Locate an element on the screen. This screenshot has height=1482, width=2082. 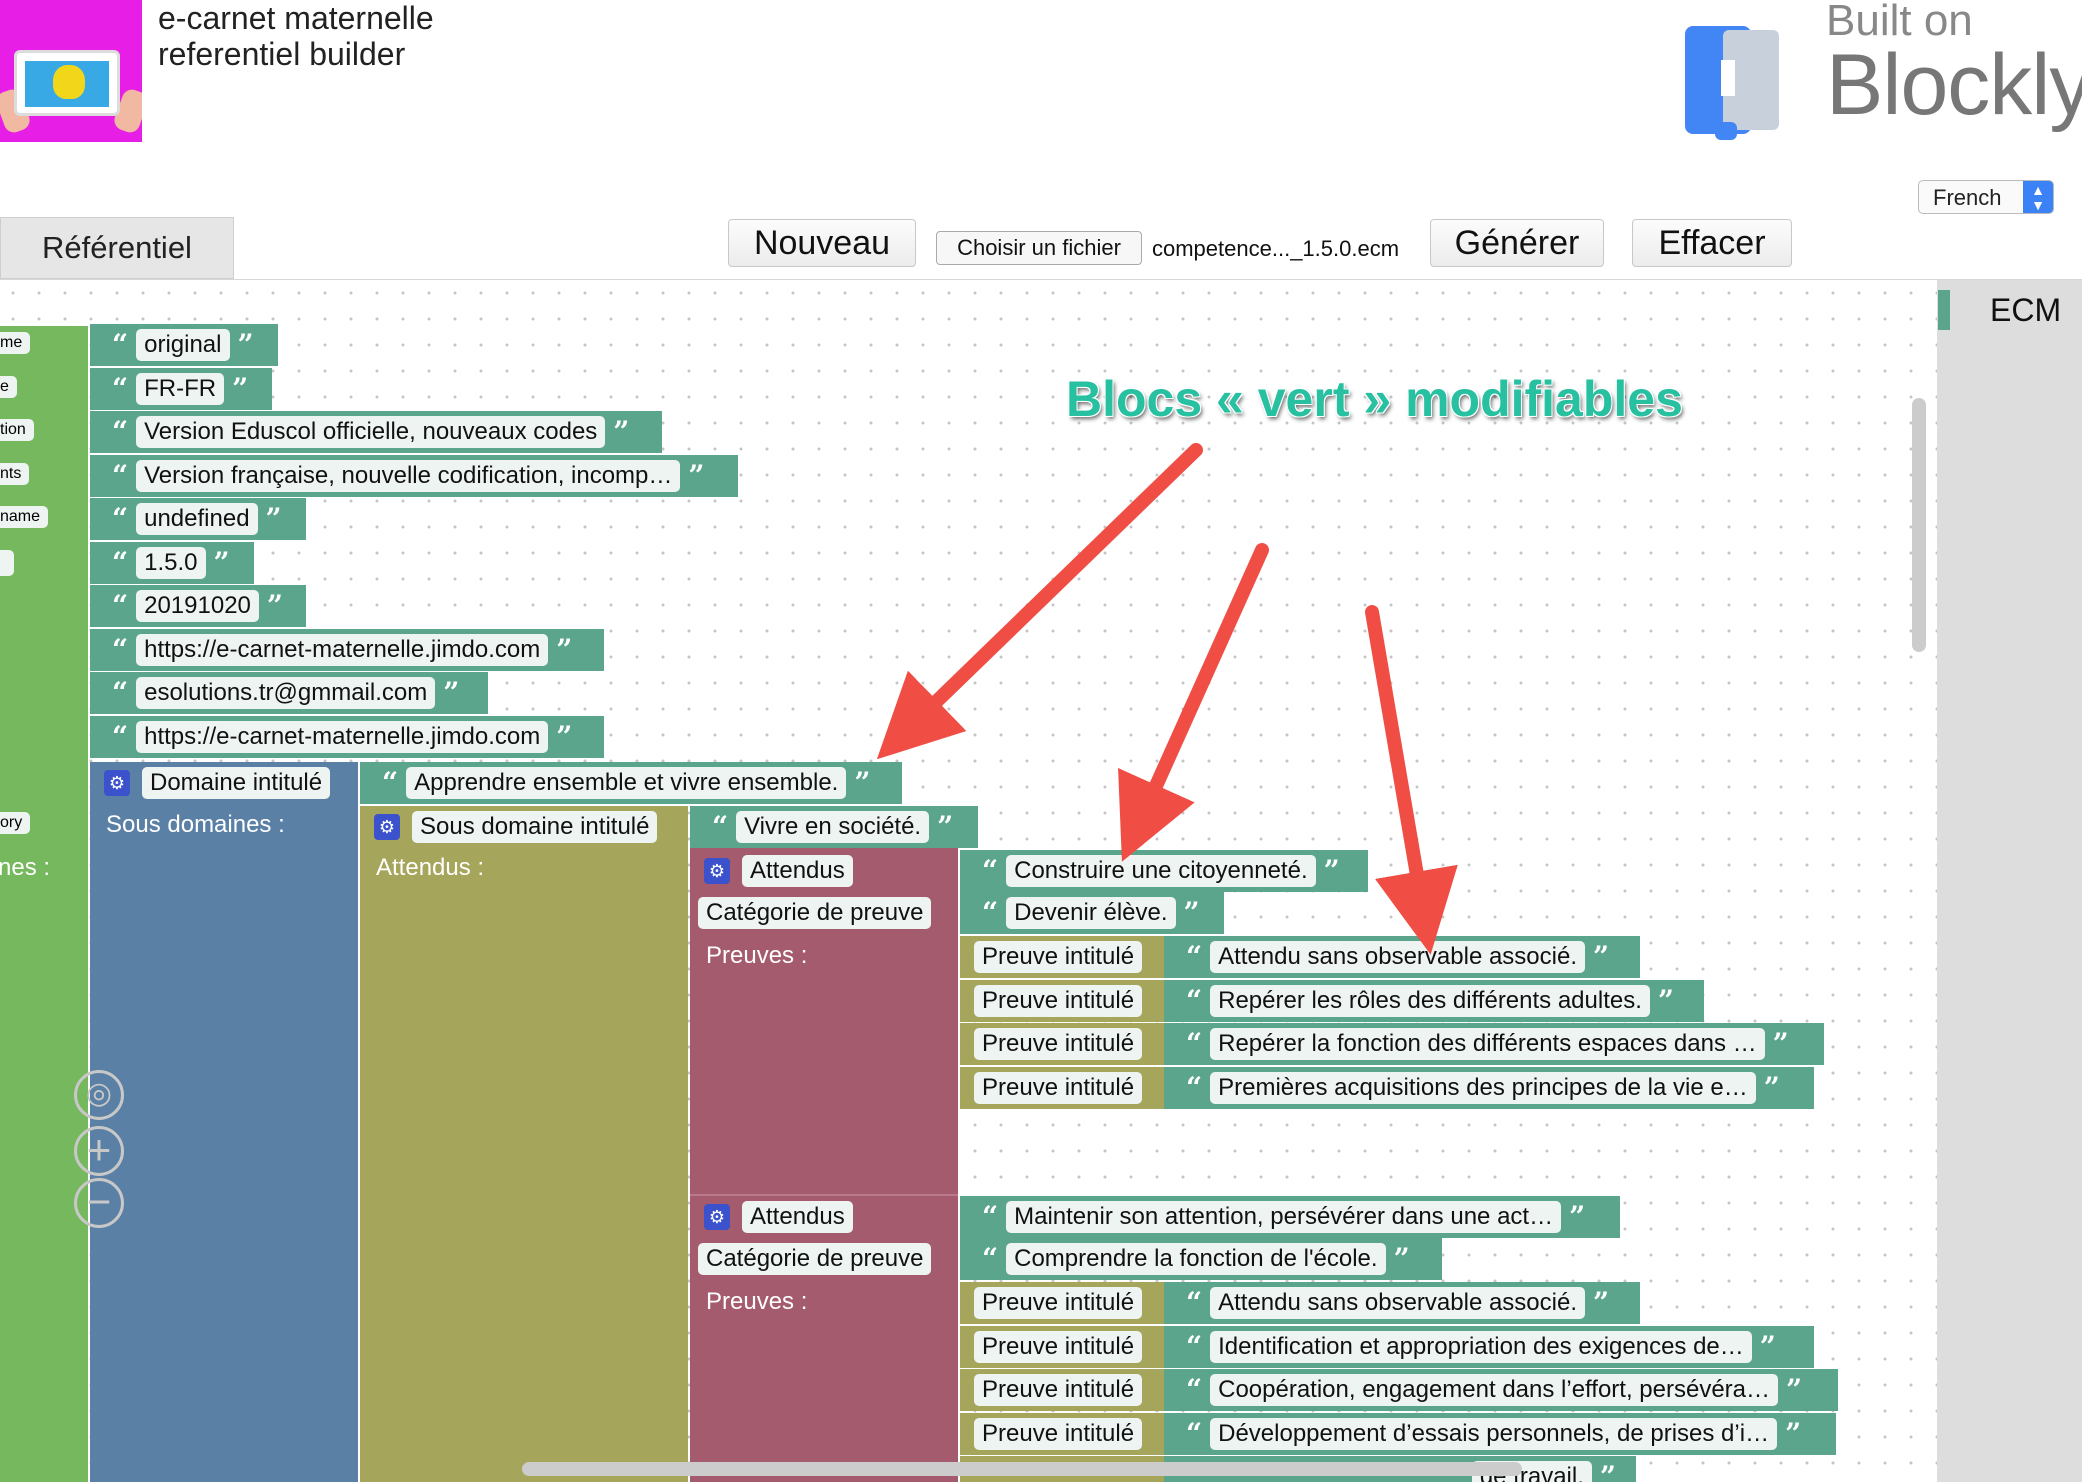
hand-icon is located at coordinates (69, 82).